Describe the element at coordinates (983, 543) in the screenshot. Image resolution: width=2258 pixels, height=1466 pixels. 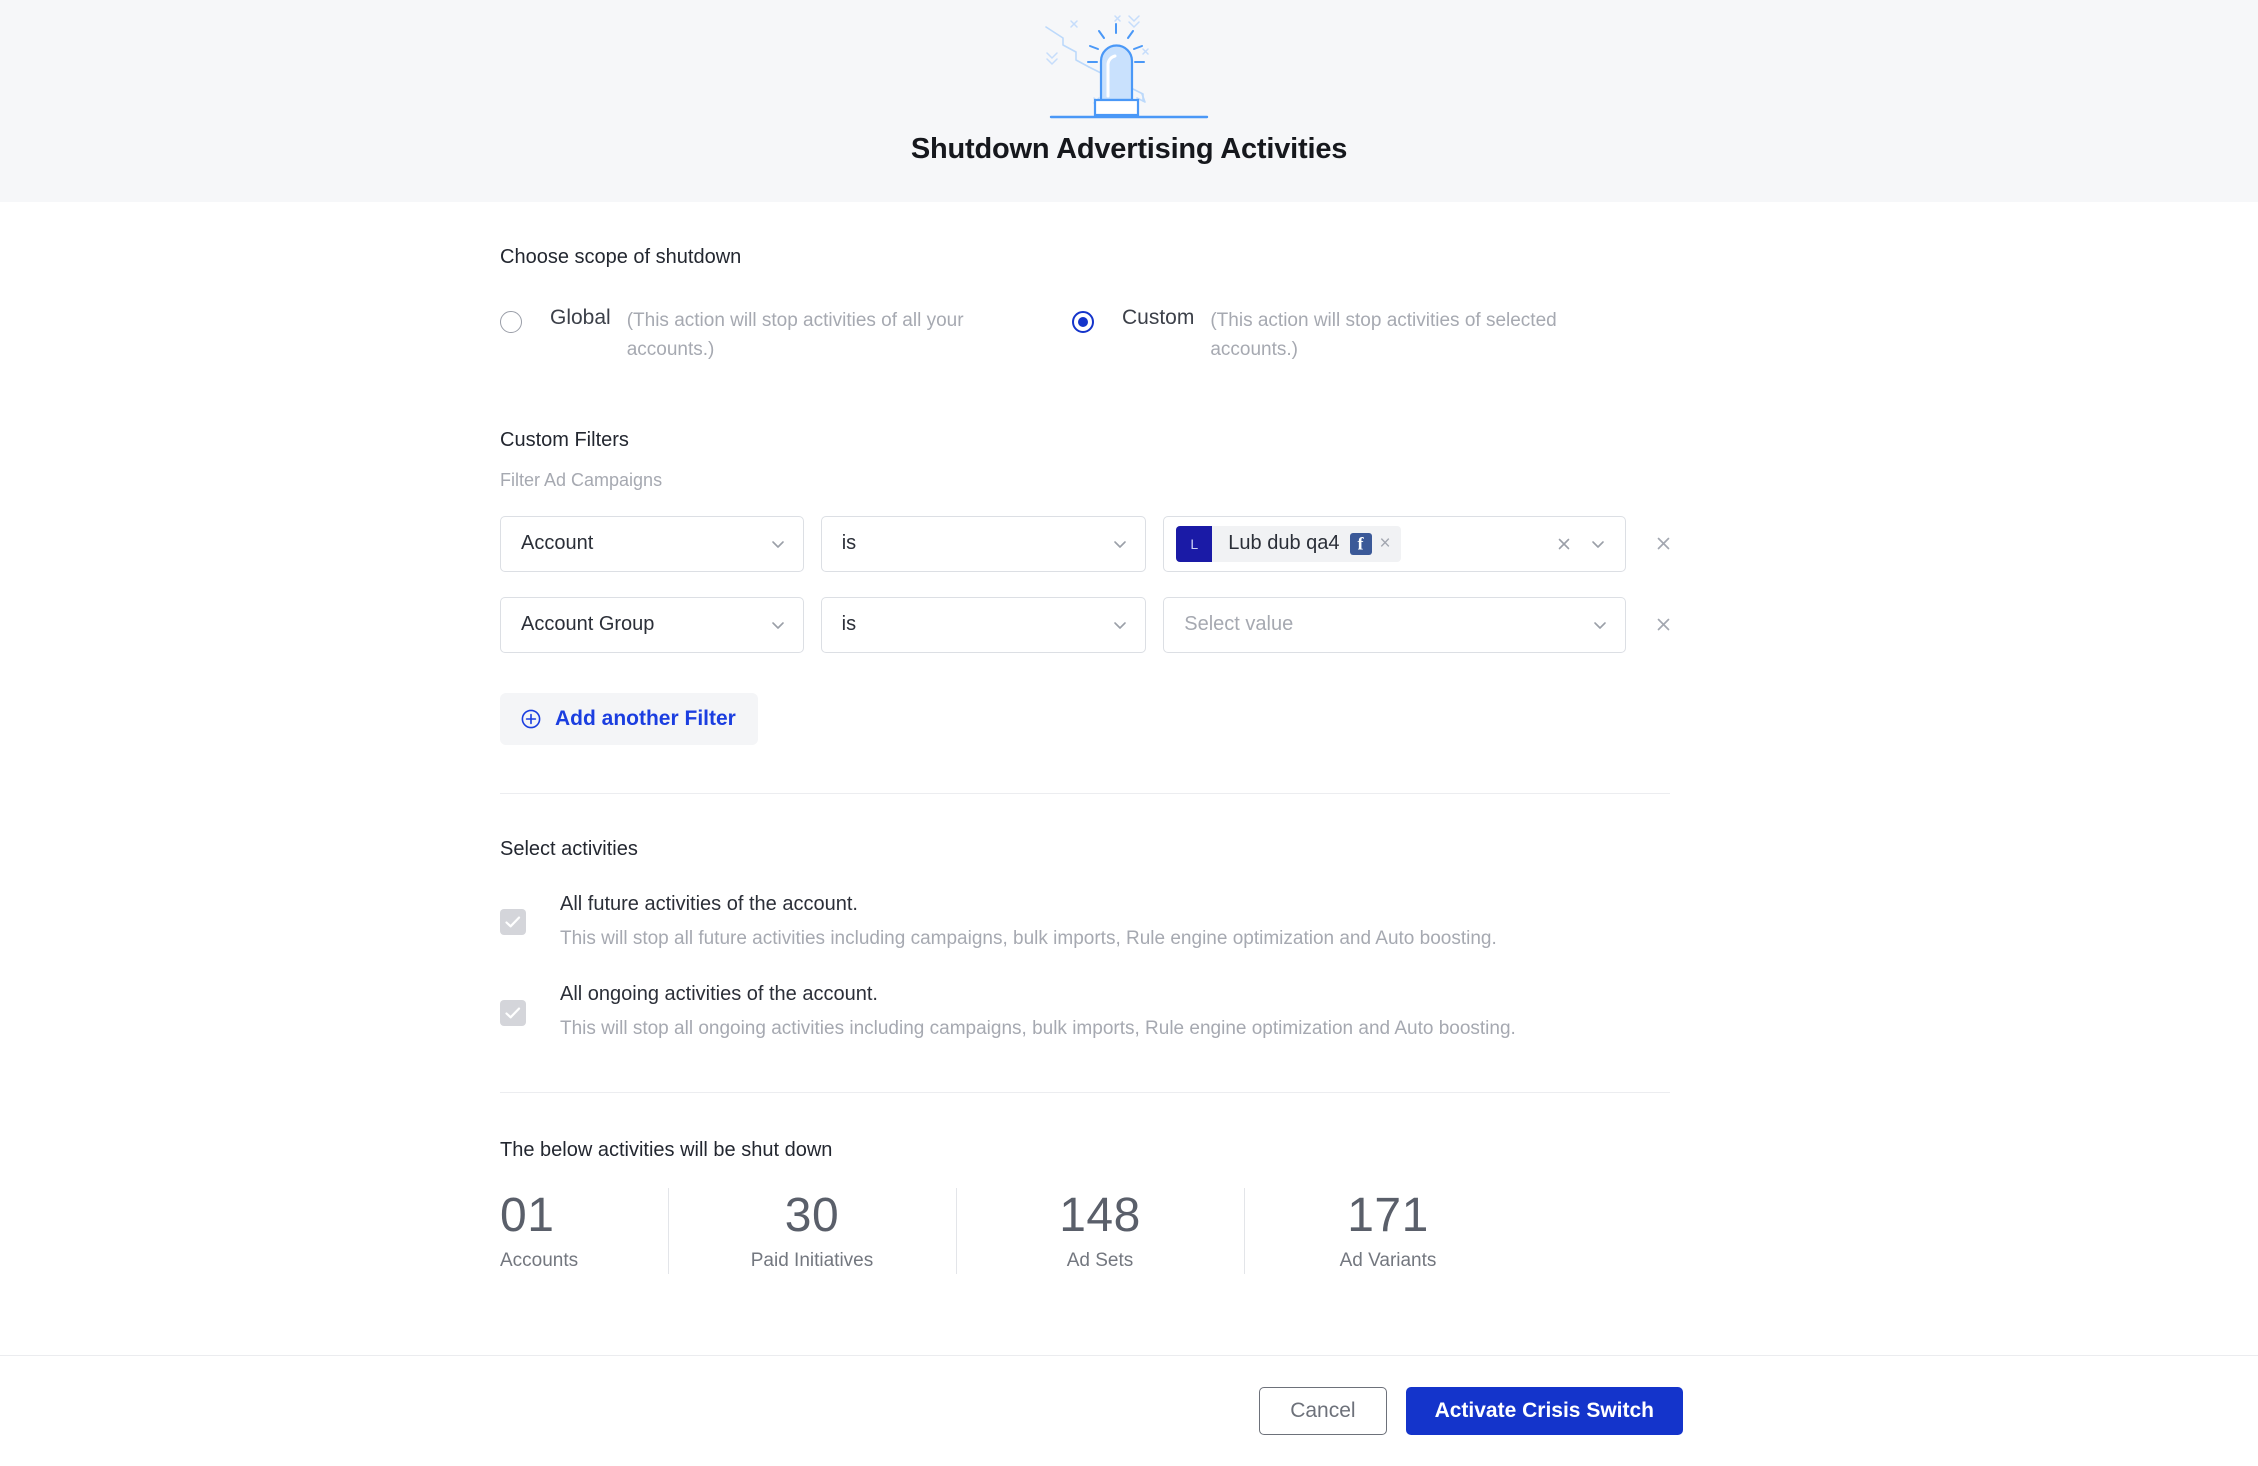
I see `filter-operator-select-1: is` at that location.